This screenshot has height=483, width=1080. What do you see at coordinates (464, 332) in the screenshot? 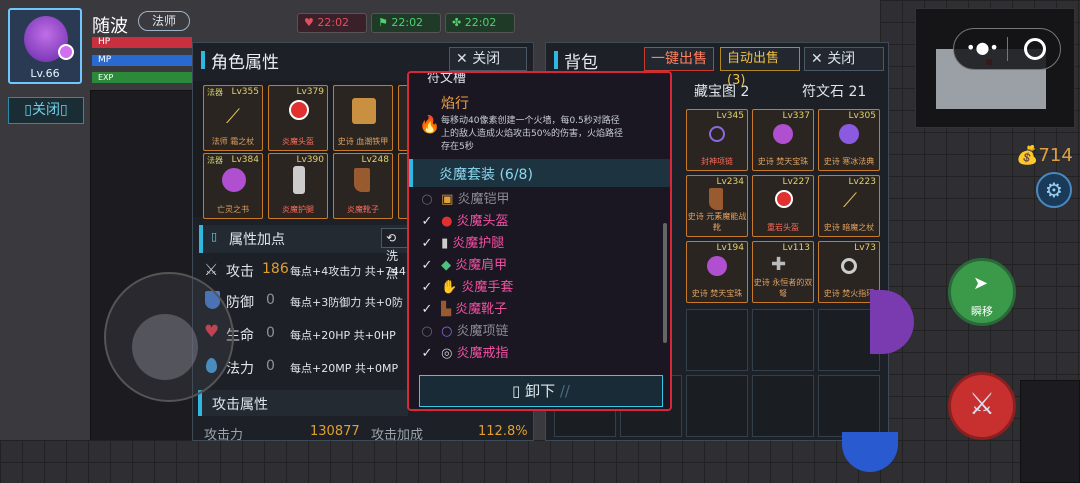
I see `set-item-necklace: ○ ○ 炎魔项链` at bounding box center [464, 332].